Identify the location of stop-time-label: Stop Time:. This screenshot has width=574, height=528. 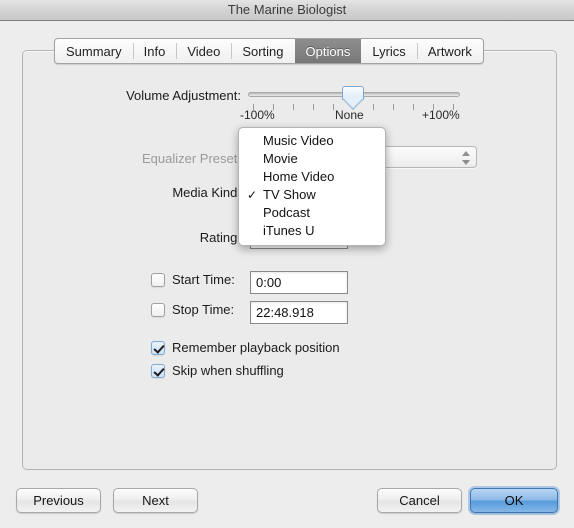
(203, 309).